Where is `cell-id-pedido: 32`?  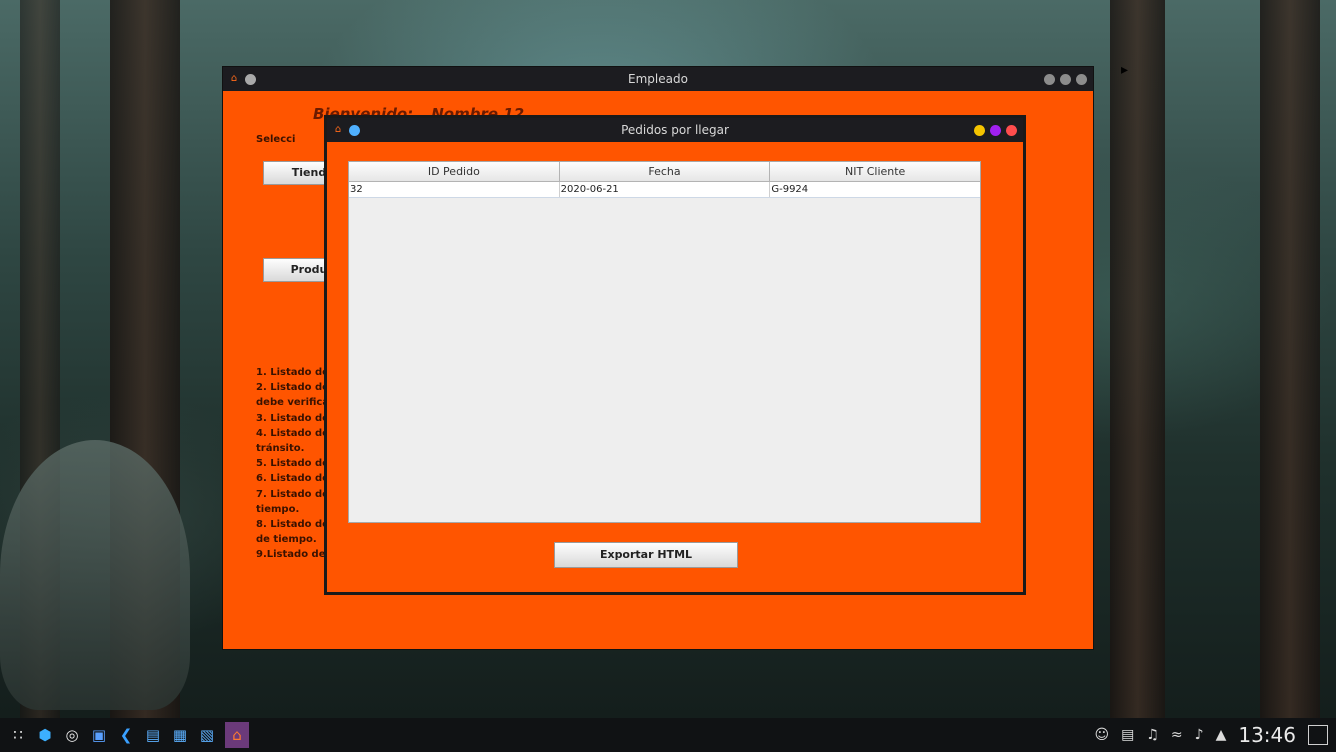
cell-id-pedido: 32 is located at coordinates (454, 189).